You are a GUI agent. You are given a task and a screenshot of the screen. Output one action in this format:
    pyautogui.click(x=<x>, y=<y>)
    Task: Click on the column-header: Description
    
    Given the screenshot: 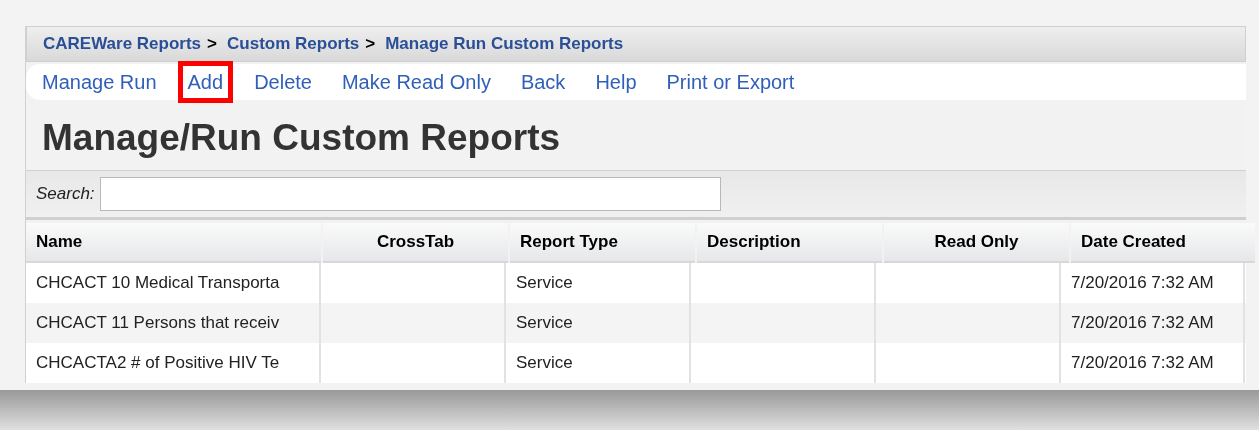 What is the action you would take?
    pyautogui.click(x=789, y=243)
    